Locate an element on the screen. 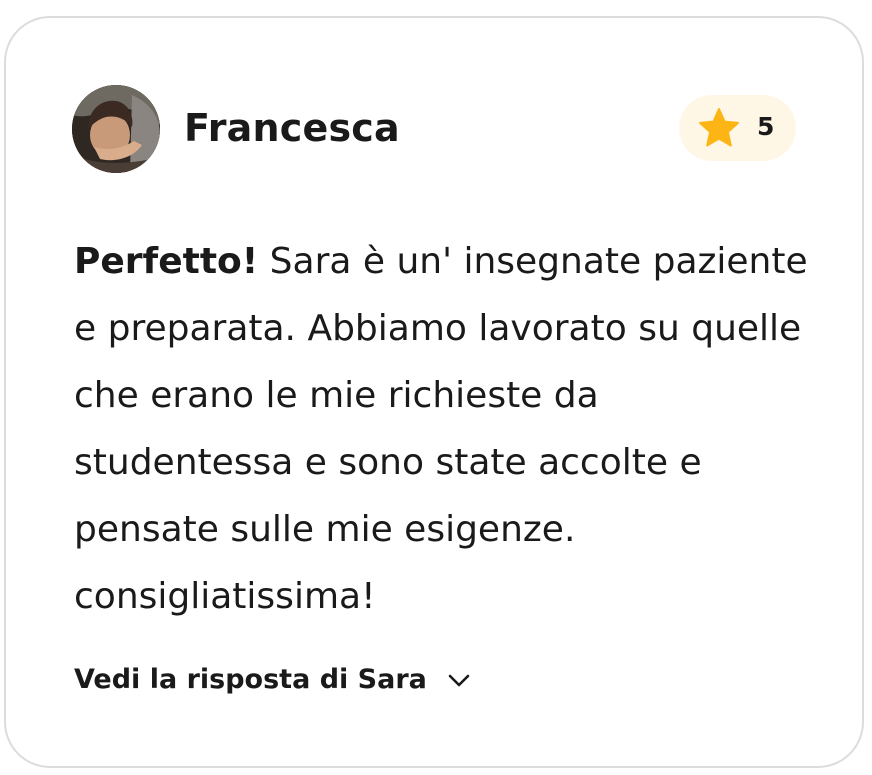 Image resolution: width=872 pixels, height=775 pixels. review-headline: Perfetto! is located at coordinates (166, 261).